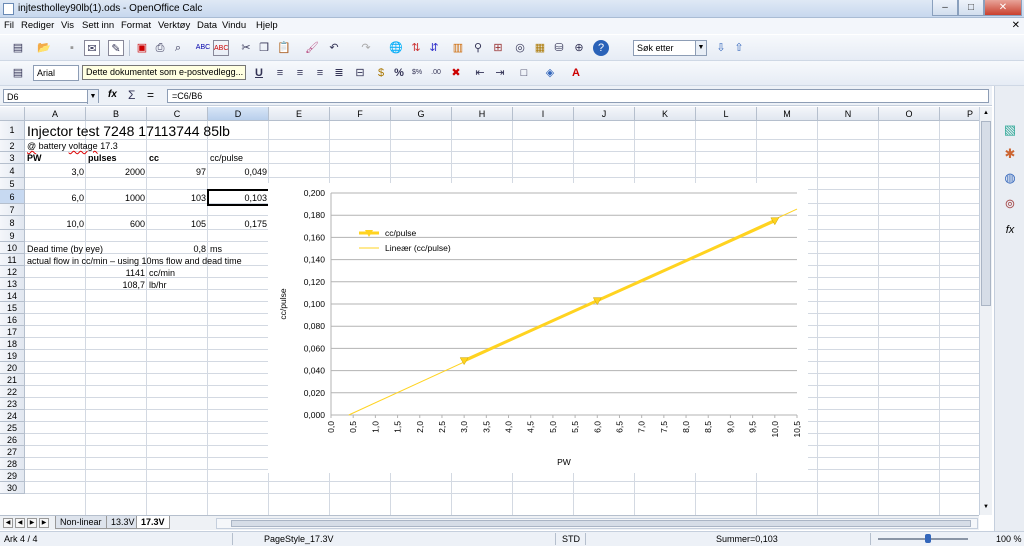  I want to click on row-header: 23, so click(12, 404).